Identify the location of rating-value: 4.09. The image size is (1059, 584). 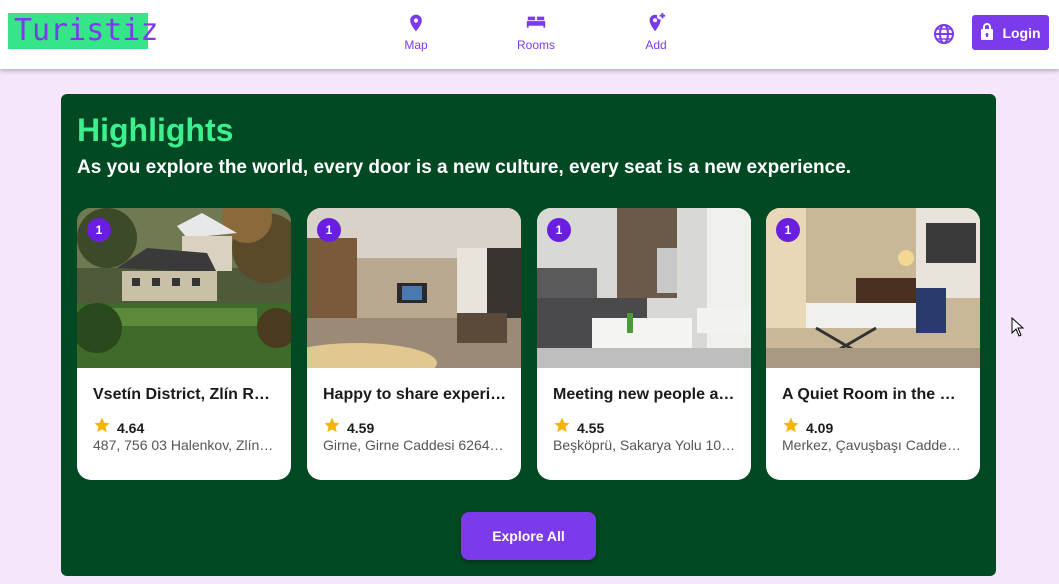
(820, 427).